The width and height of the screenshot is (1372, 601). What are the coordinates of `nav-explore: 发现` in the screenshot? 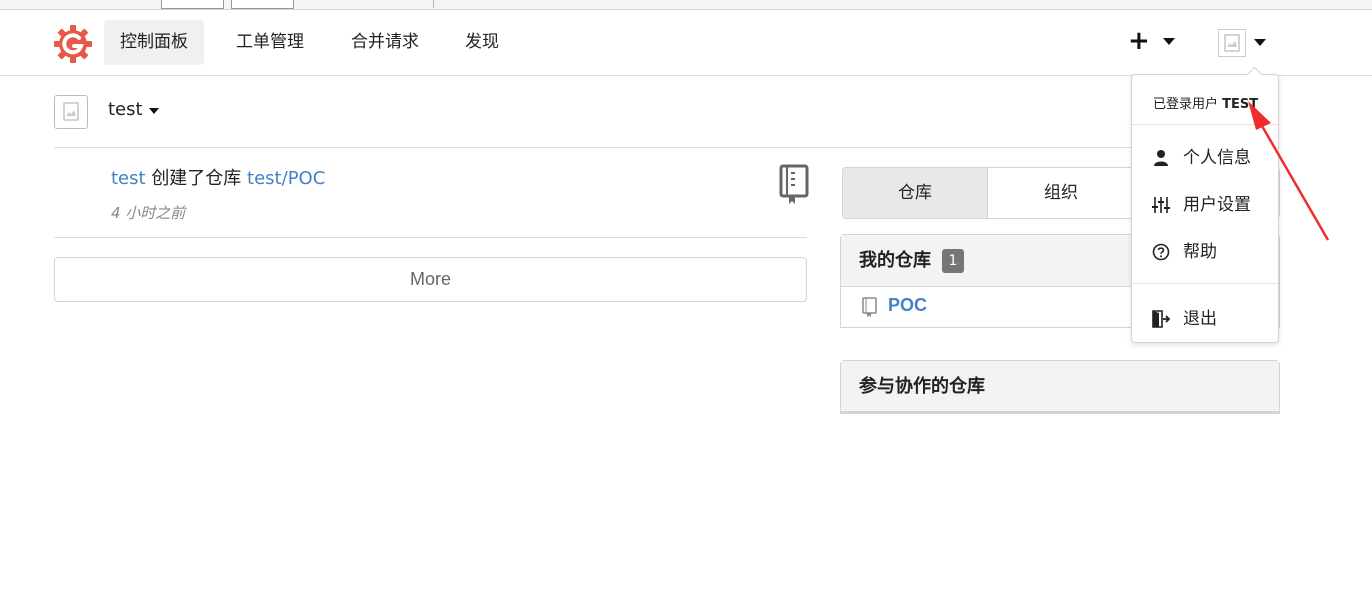 It's located at (482, 42).